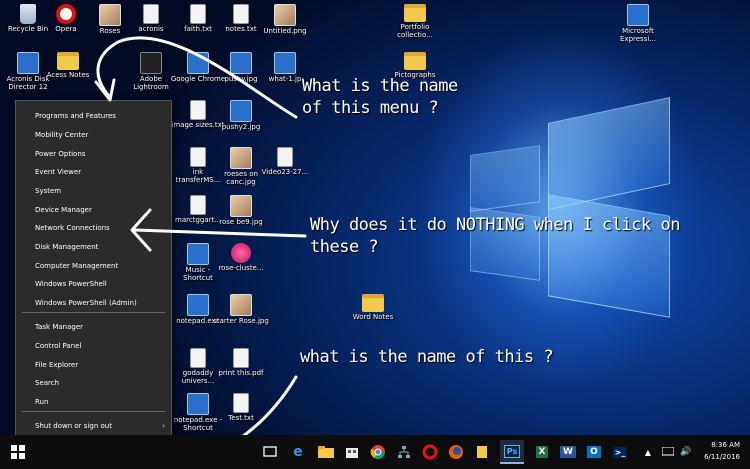 Image resolution: width=750 pixels, height=469 pixels. What do you see at coordinates (68, 75) in the screenshot?
I see `desktop-icon-label: Acess Notes` at bounding box center [68, 75].